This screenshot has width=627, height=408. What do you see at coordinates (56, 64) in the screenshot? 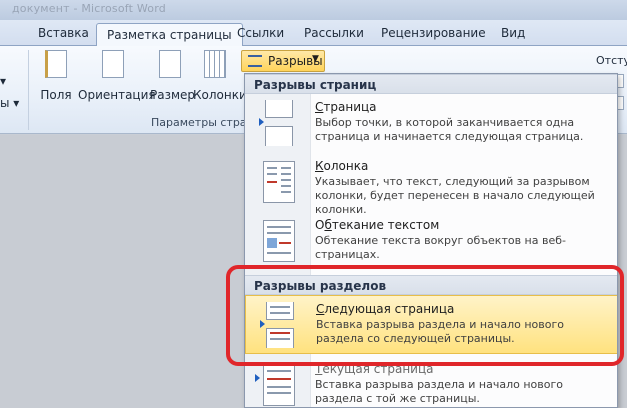
I see `margins-icon` at bounding box center [56, 64].